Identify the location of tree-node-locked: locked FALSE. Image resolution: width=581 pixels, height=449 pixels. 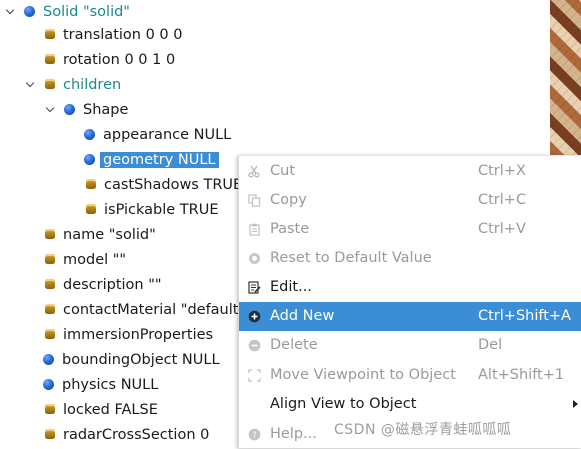
(101, 410).